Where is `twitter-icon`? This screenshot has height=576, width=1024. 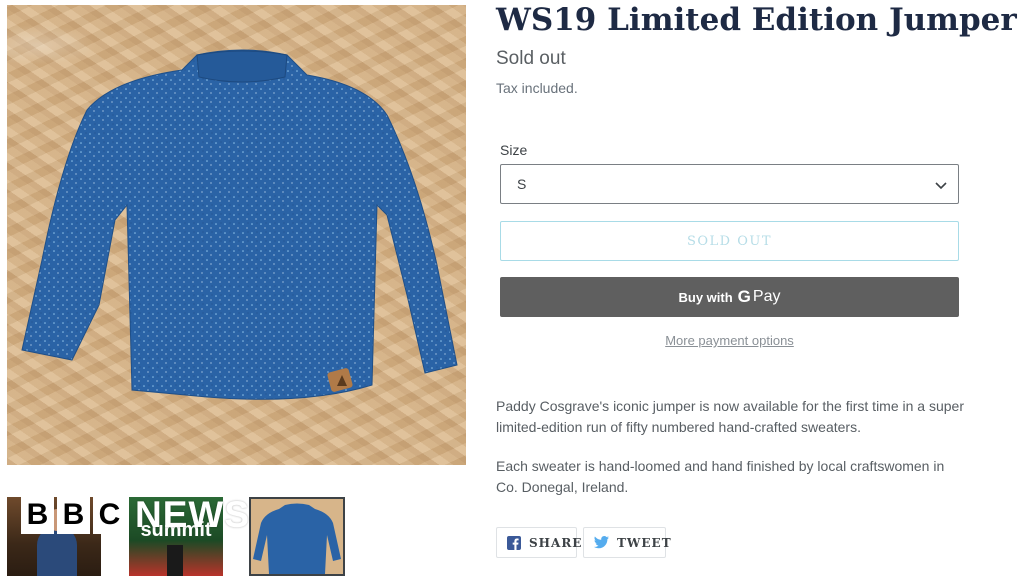
twitter-icon is located at coordinates (601, 542).